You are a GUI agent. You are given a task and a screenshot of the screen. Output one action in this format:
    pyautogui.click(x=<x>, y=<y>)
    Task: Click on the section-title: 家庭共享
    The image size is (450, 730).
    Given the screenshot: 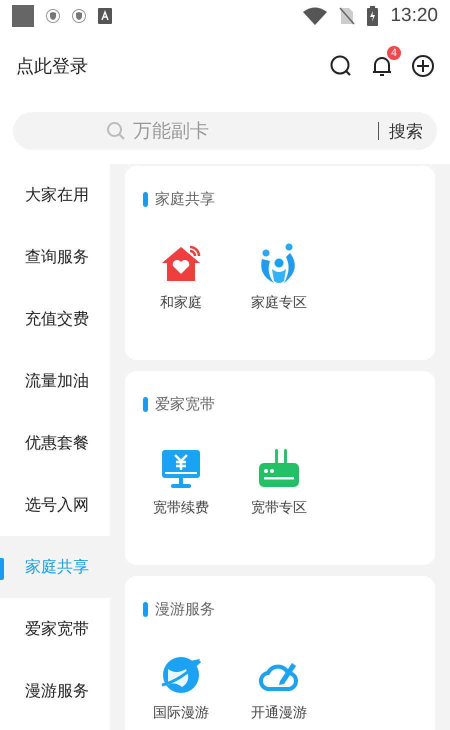 What is the action you would take?
    pyautogui.click(x=185, y=199)
    